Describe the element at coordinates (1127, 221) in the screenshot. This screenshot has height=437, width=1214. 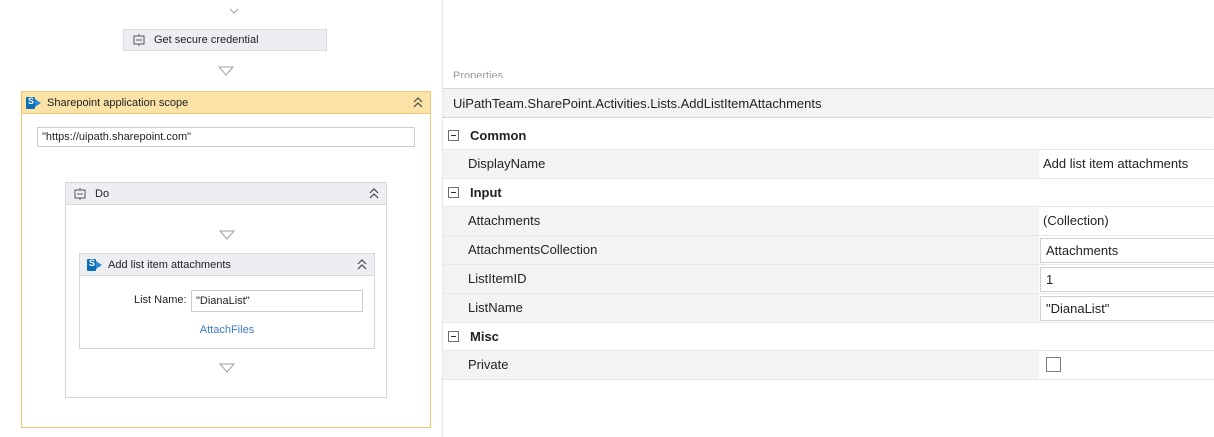
I see `attachments-value: (Collection)` at that location.